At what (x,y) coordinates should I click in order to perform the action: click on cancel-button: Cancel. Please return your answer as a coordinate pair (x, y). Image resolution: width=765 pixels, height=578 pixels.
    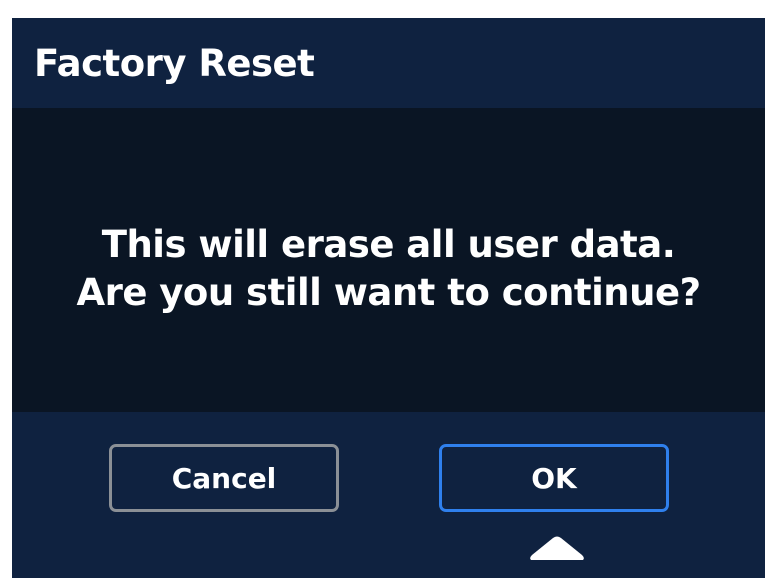
    Looking at the image, I should click on (224, 478).